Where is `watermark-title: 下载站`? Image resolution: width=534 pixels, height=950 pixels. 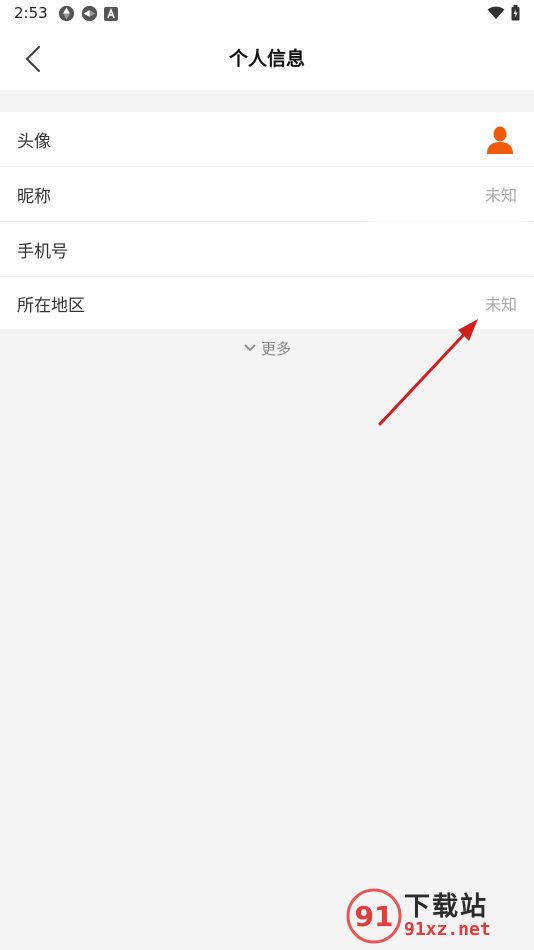 watermark-title: 下载站 is located at coordinates (446, 907).